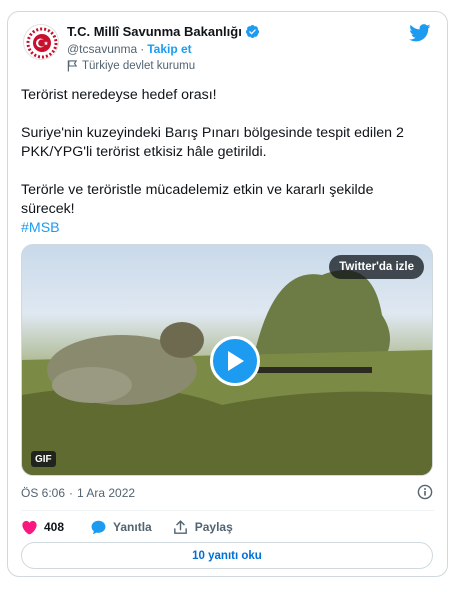  What do you see at coordinates (180, 526) in the screenshot?
I see `share-upload-icon` at bounding box center [180, 526].